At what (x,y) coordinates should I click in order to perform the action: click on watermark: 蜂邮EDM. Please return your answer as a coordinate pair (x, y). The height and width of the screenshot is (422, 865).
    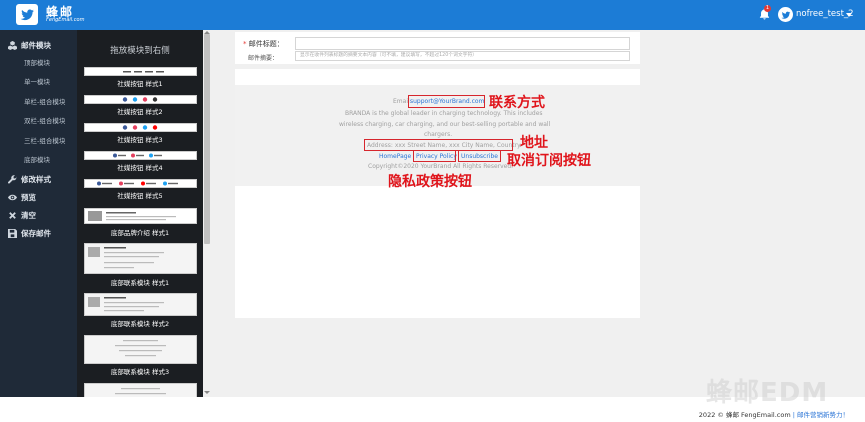
    Looking at the image, I should click on (767, 393).